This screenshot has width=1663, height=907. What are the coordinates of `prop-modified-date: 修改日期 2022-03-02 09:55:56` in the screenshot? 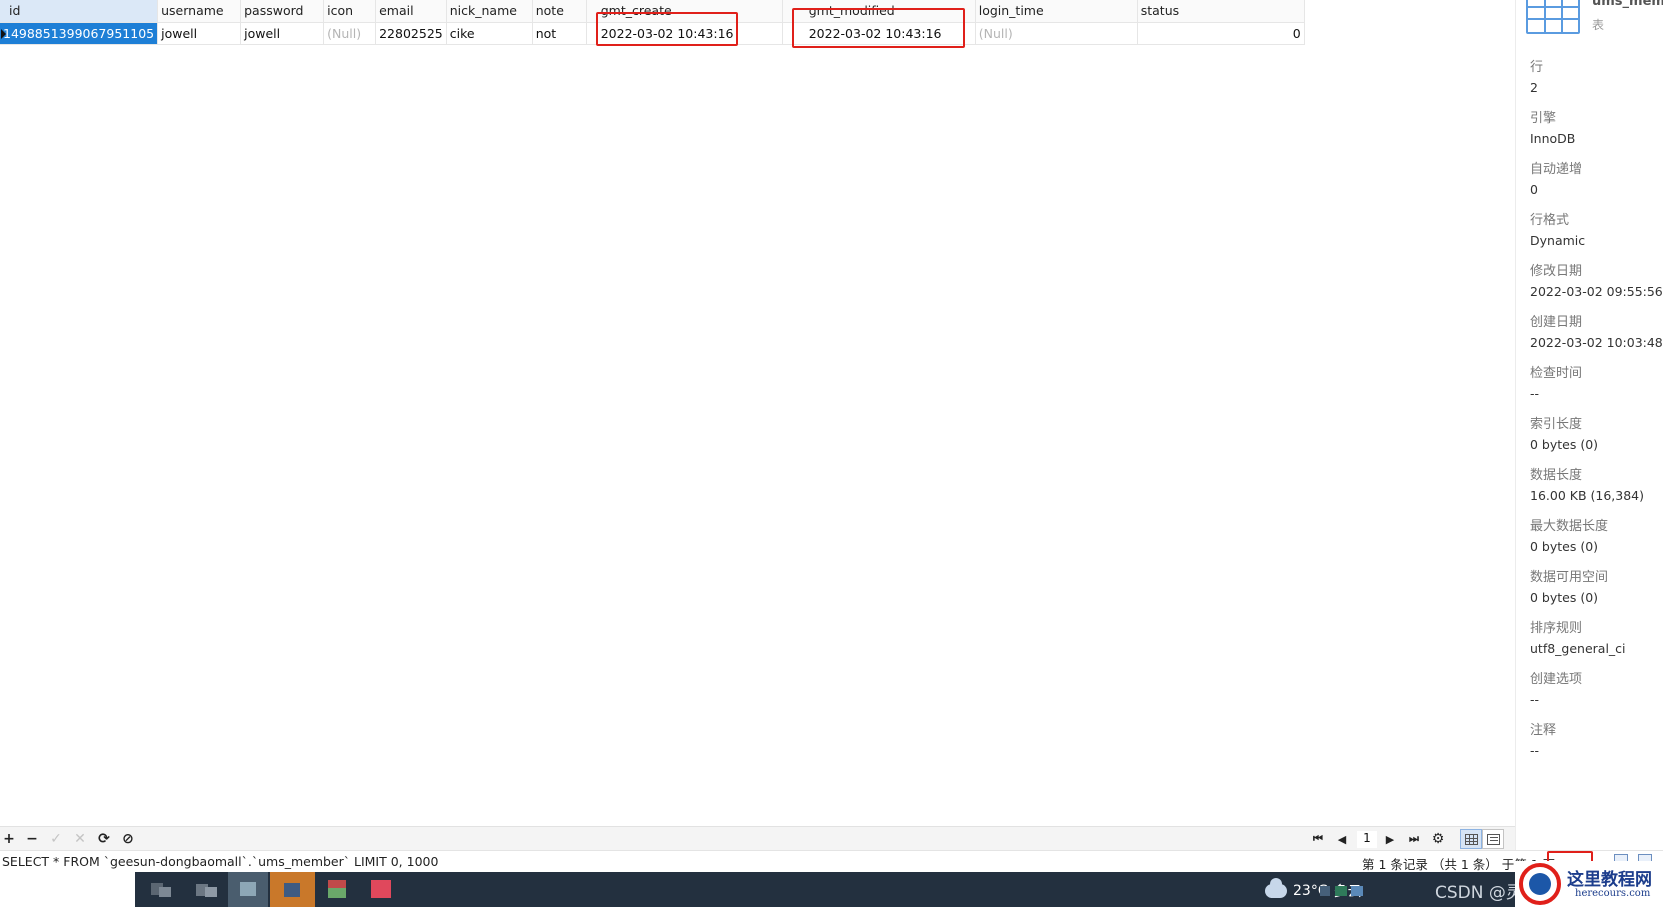 It's located at (1596, 282).